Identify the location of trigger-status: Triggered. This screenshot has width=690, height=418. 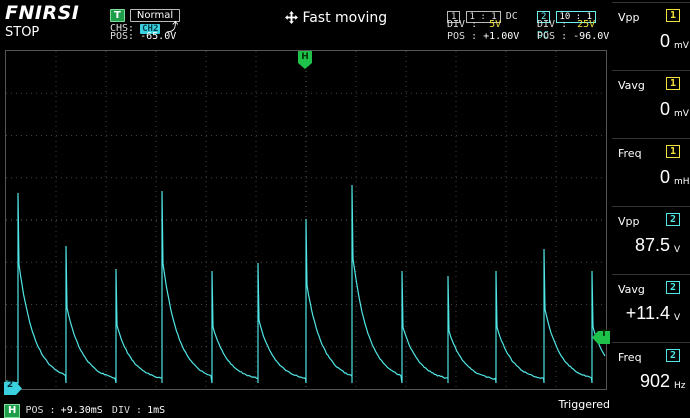
(584, 404).